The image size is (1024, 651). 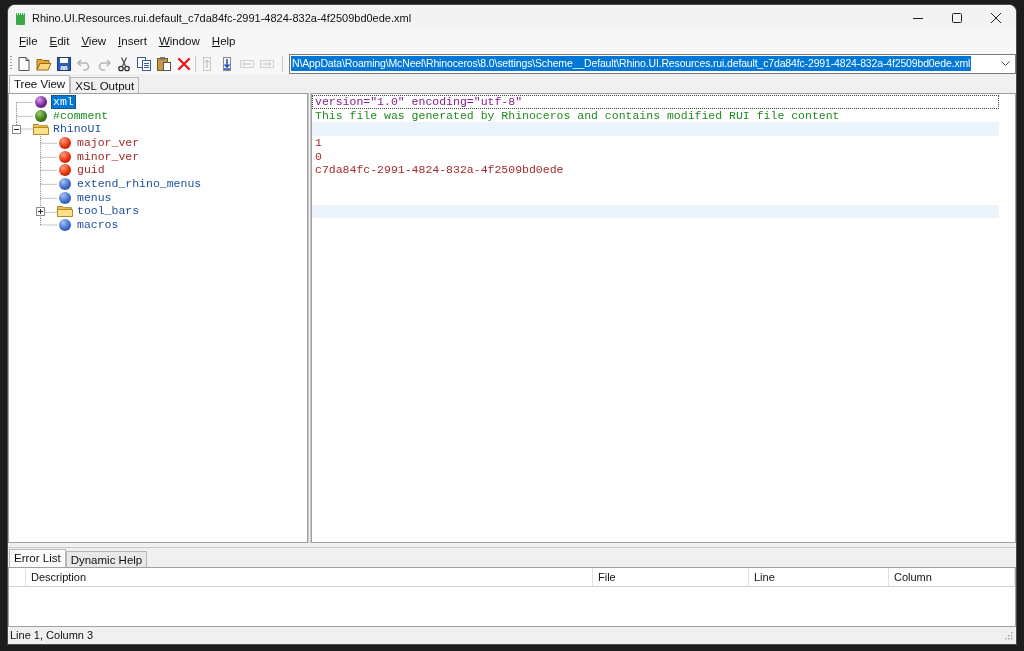 I want to click on menu-item: Insert, so click(x=132, y=42).